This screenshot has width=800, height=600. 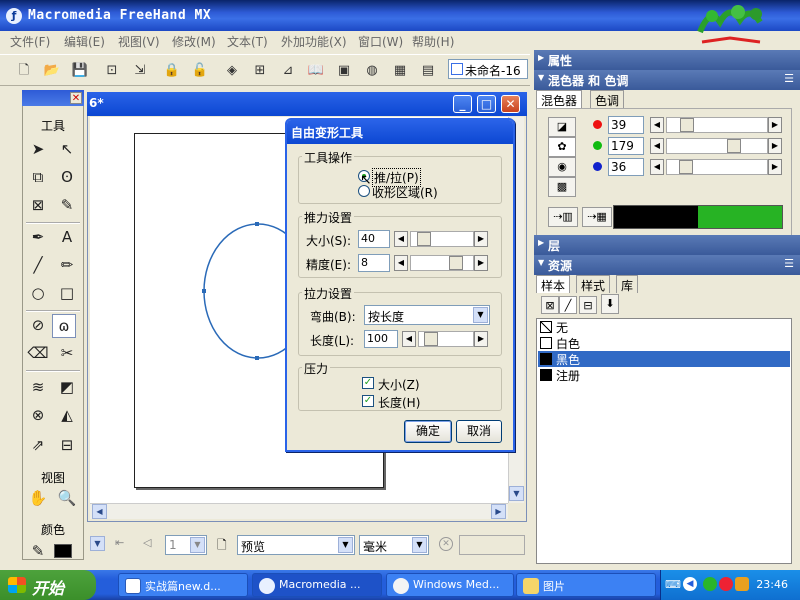 I want to click on scroll-down-icon: ▼, so click(x=516, y=493).